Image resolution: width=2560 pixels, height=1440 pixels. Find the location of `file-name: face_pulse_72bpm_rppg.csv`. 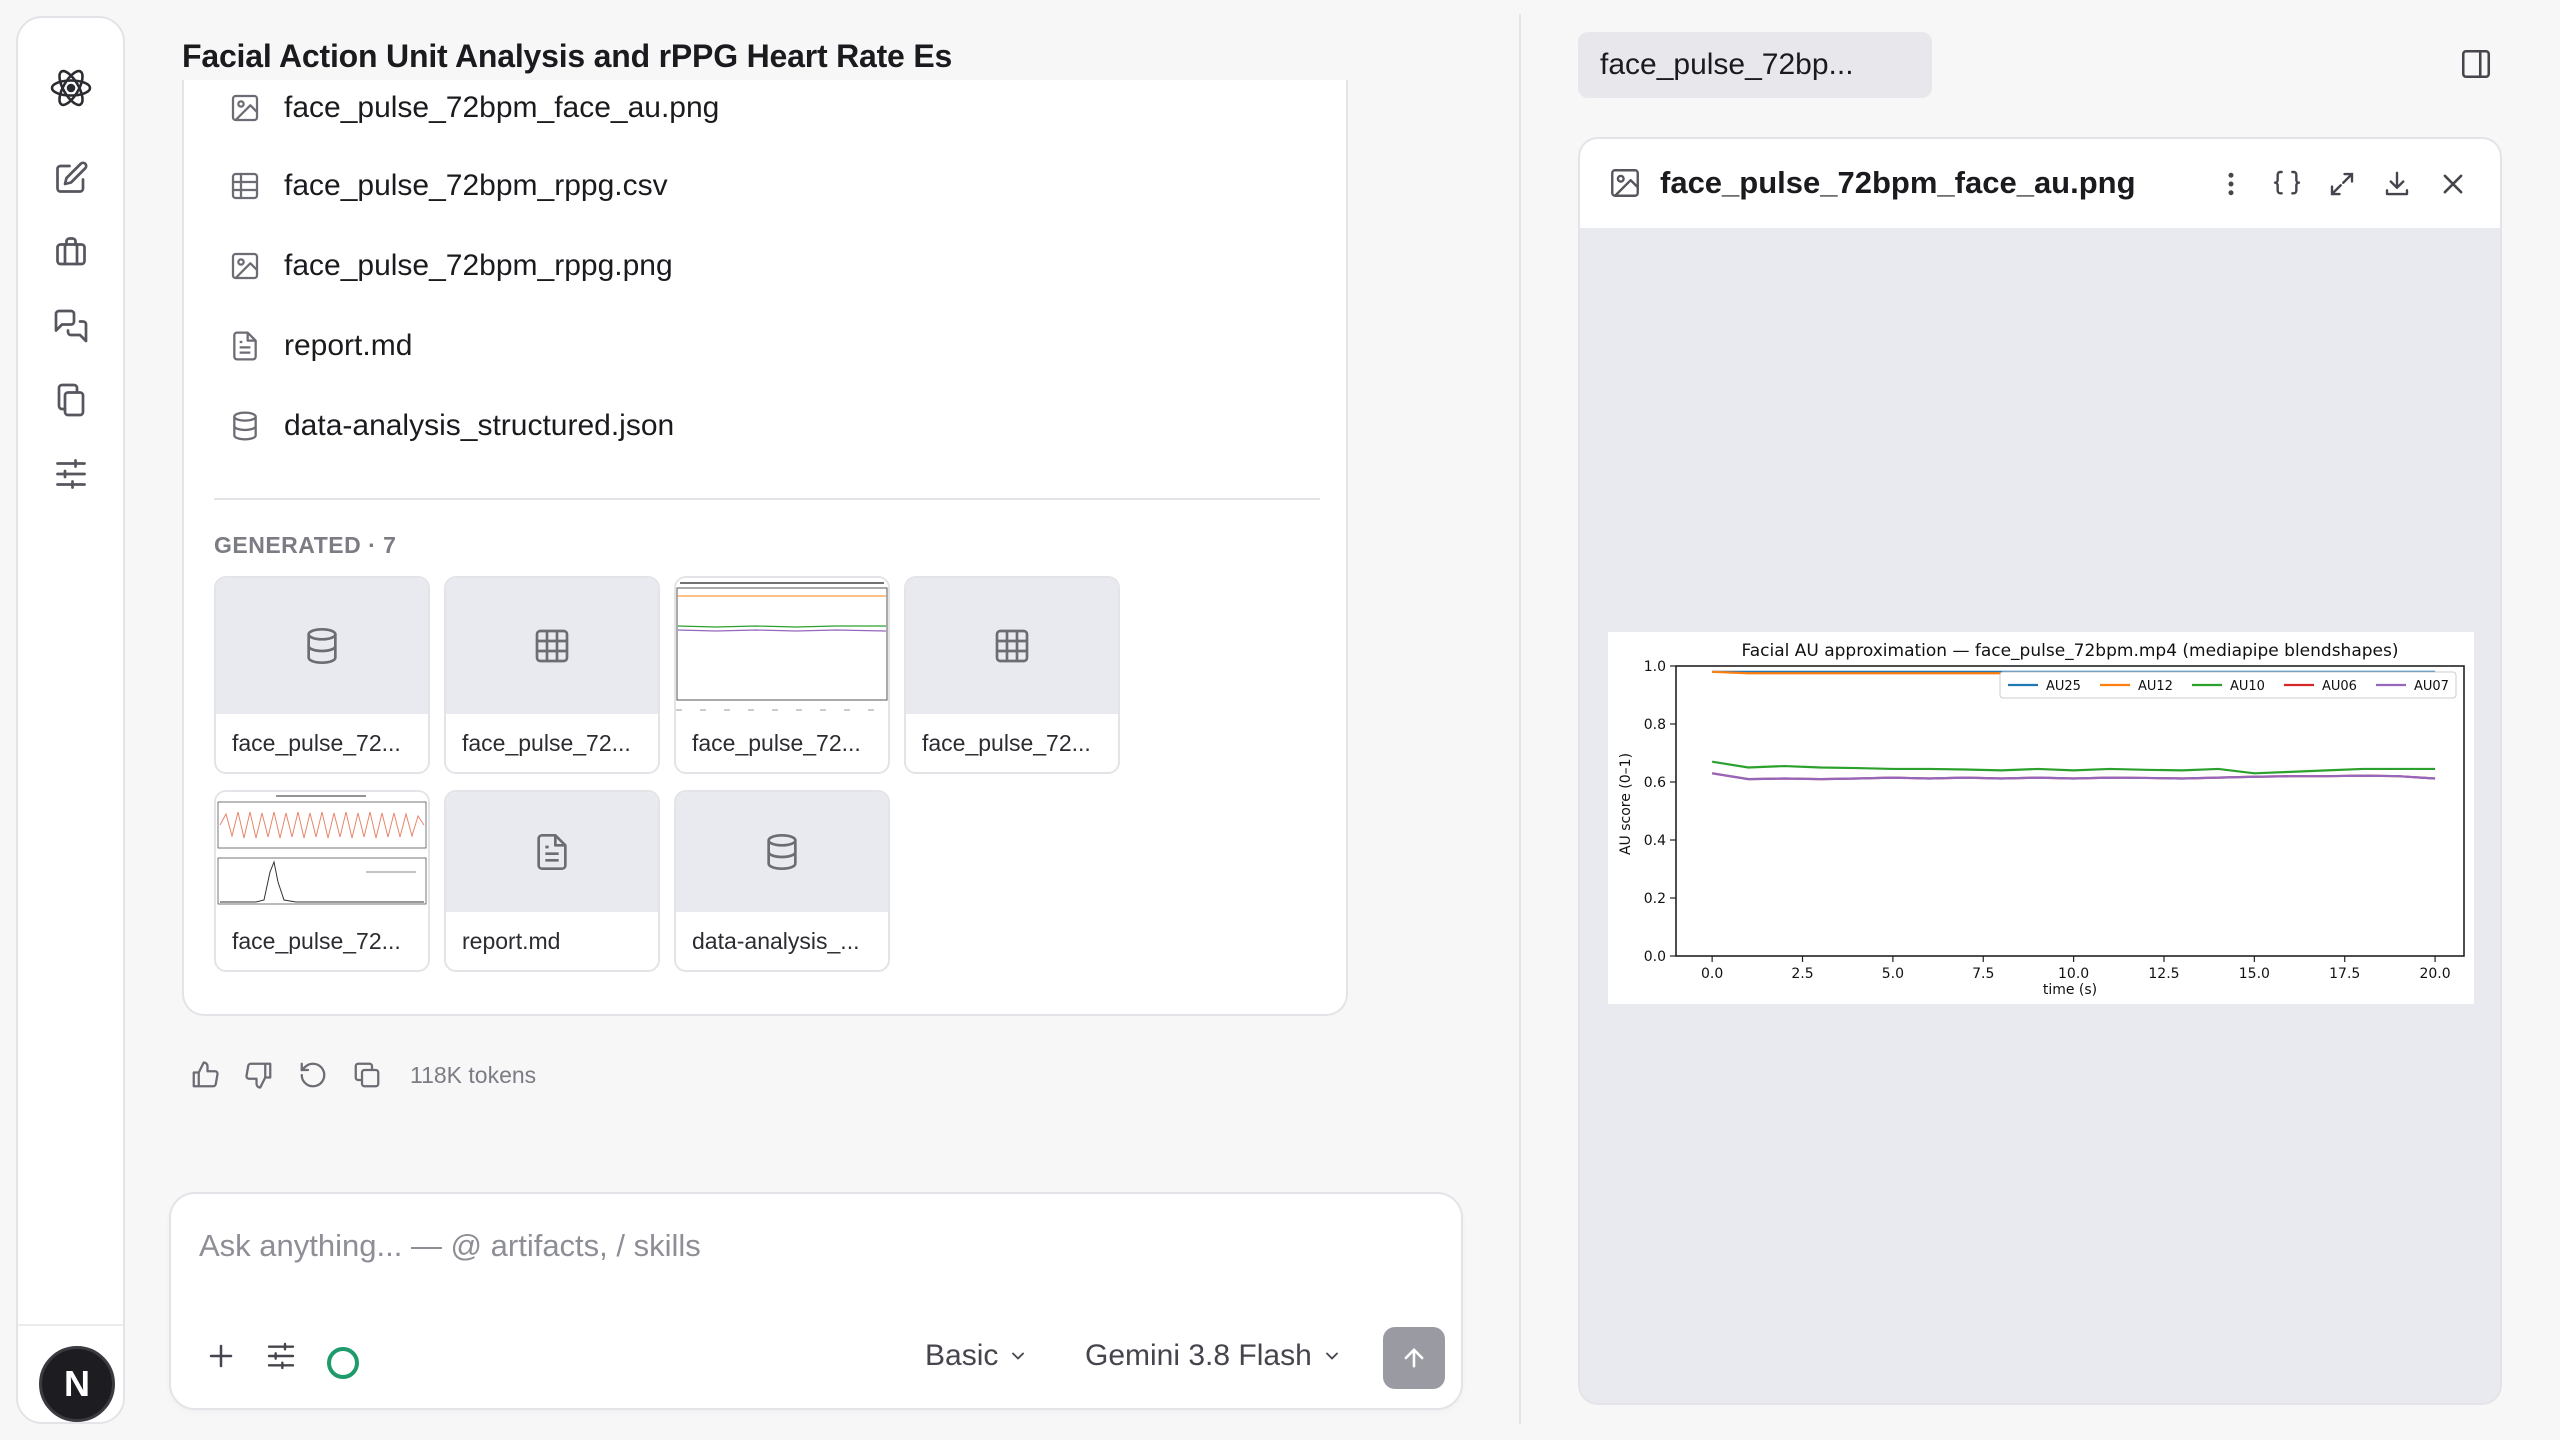

file-name: face_pulse_72bpm_rppg.csv is located at coordinates (476, 185).